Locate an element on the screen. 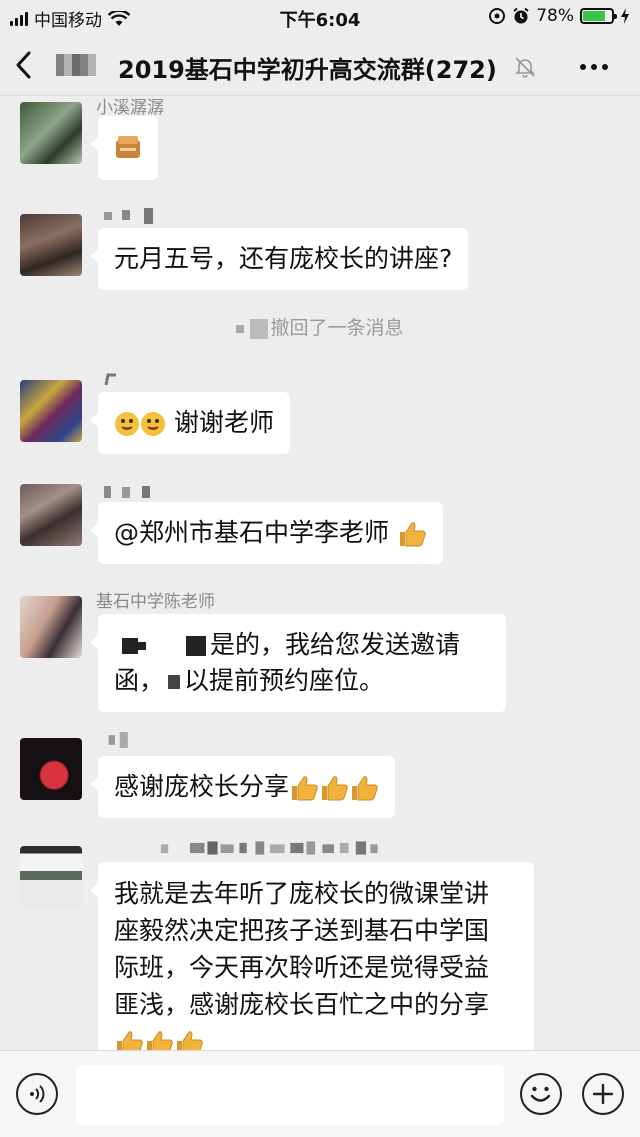 The height and width of the screenshot is (1137, 640). chat-header: 2019基石中学初升高交流群(272) is located at coordinates (320, 65).